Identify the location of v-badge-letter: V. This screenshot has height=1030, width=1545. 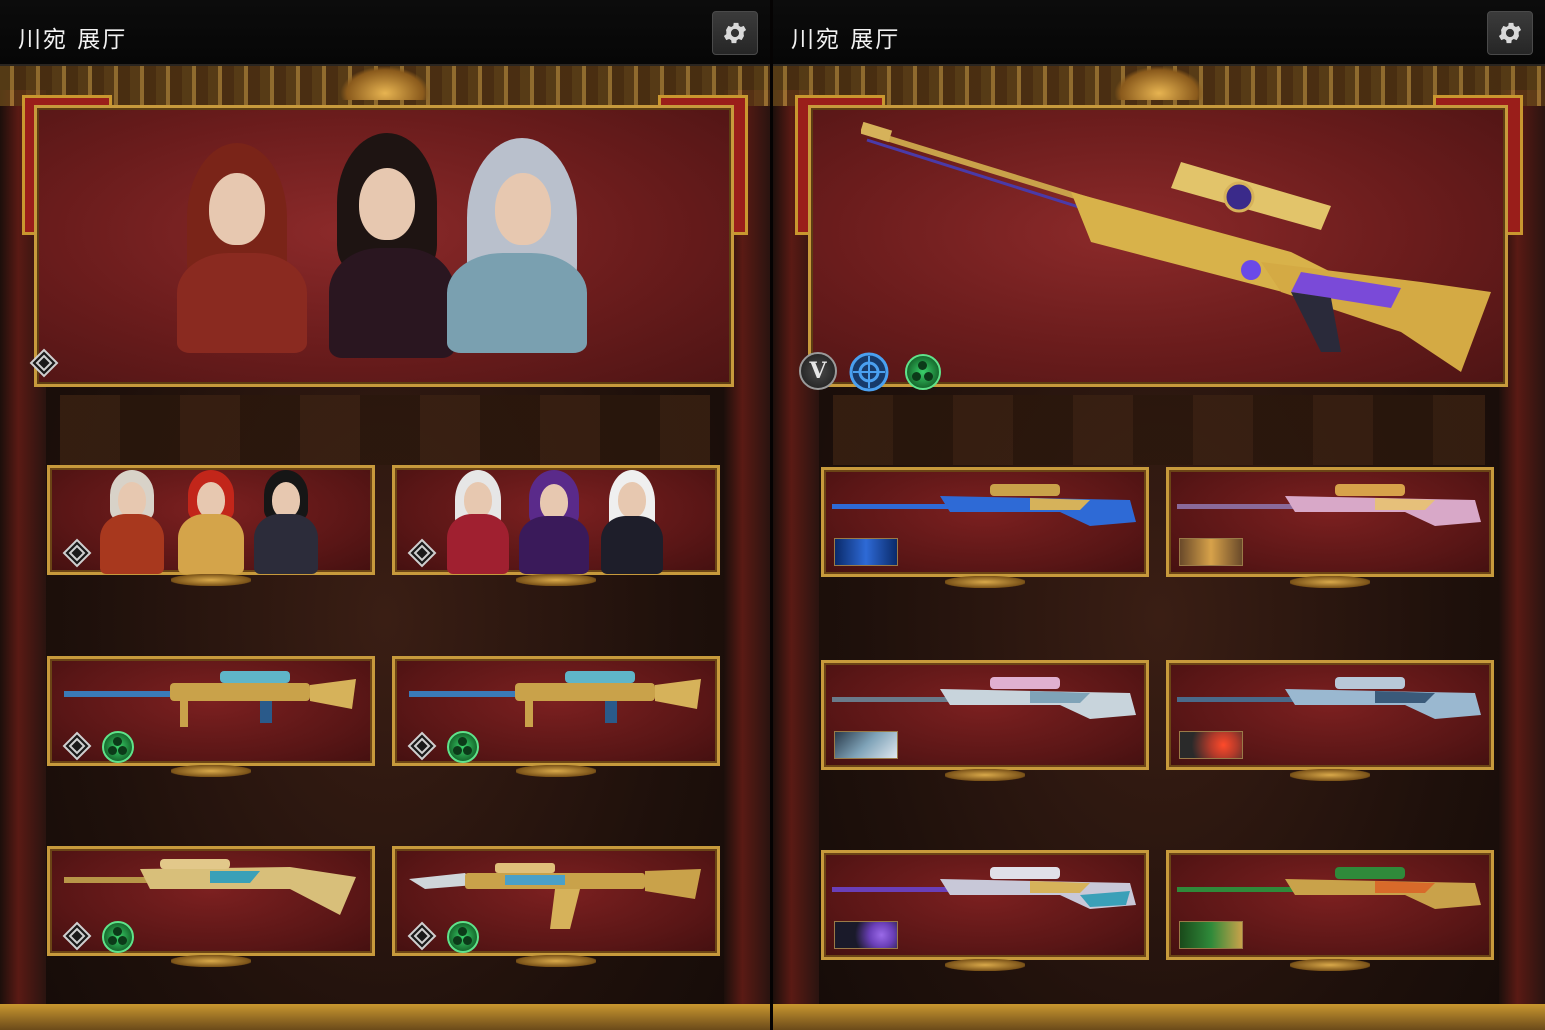
(818, 371).